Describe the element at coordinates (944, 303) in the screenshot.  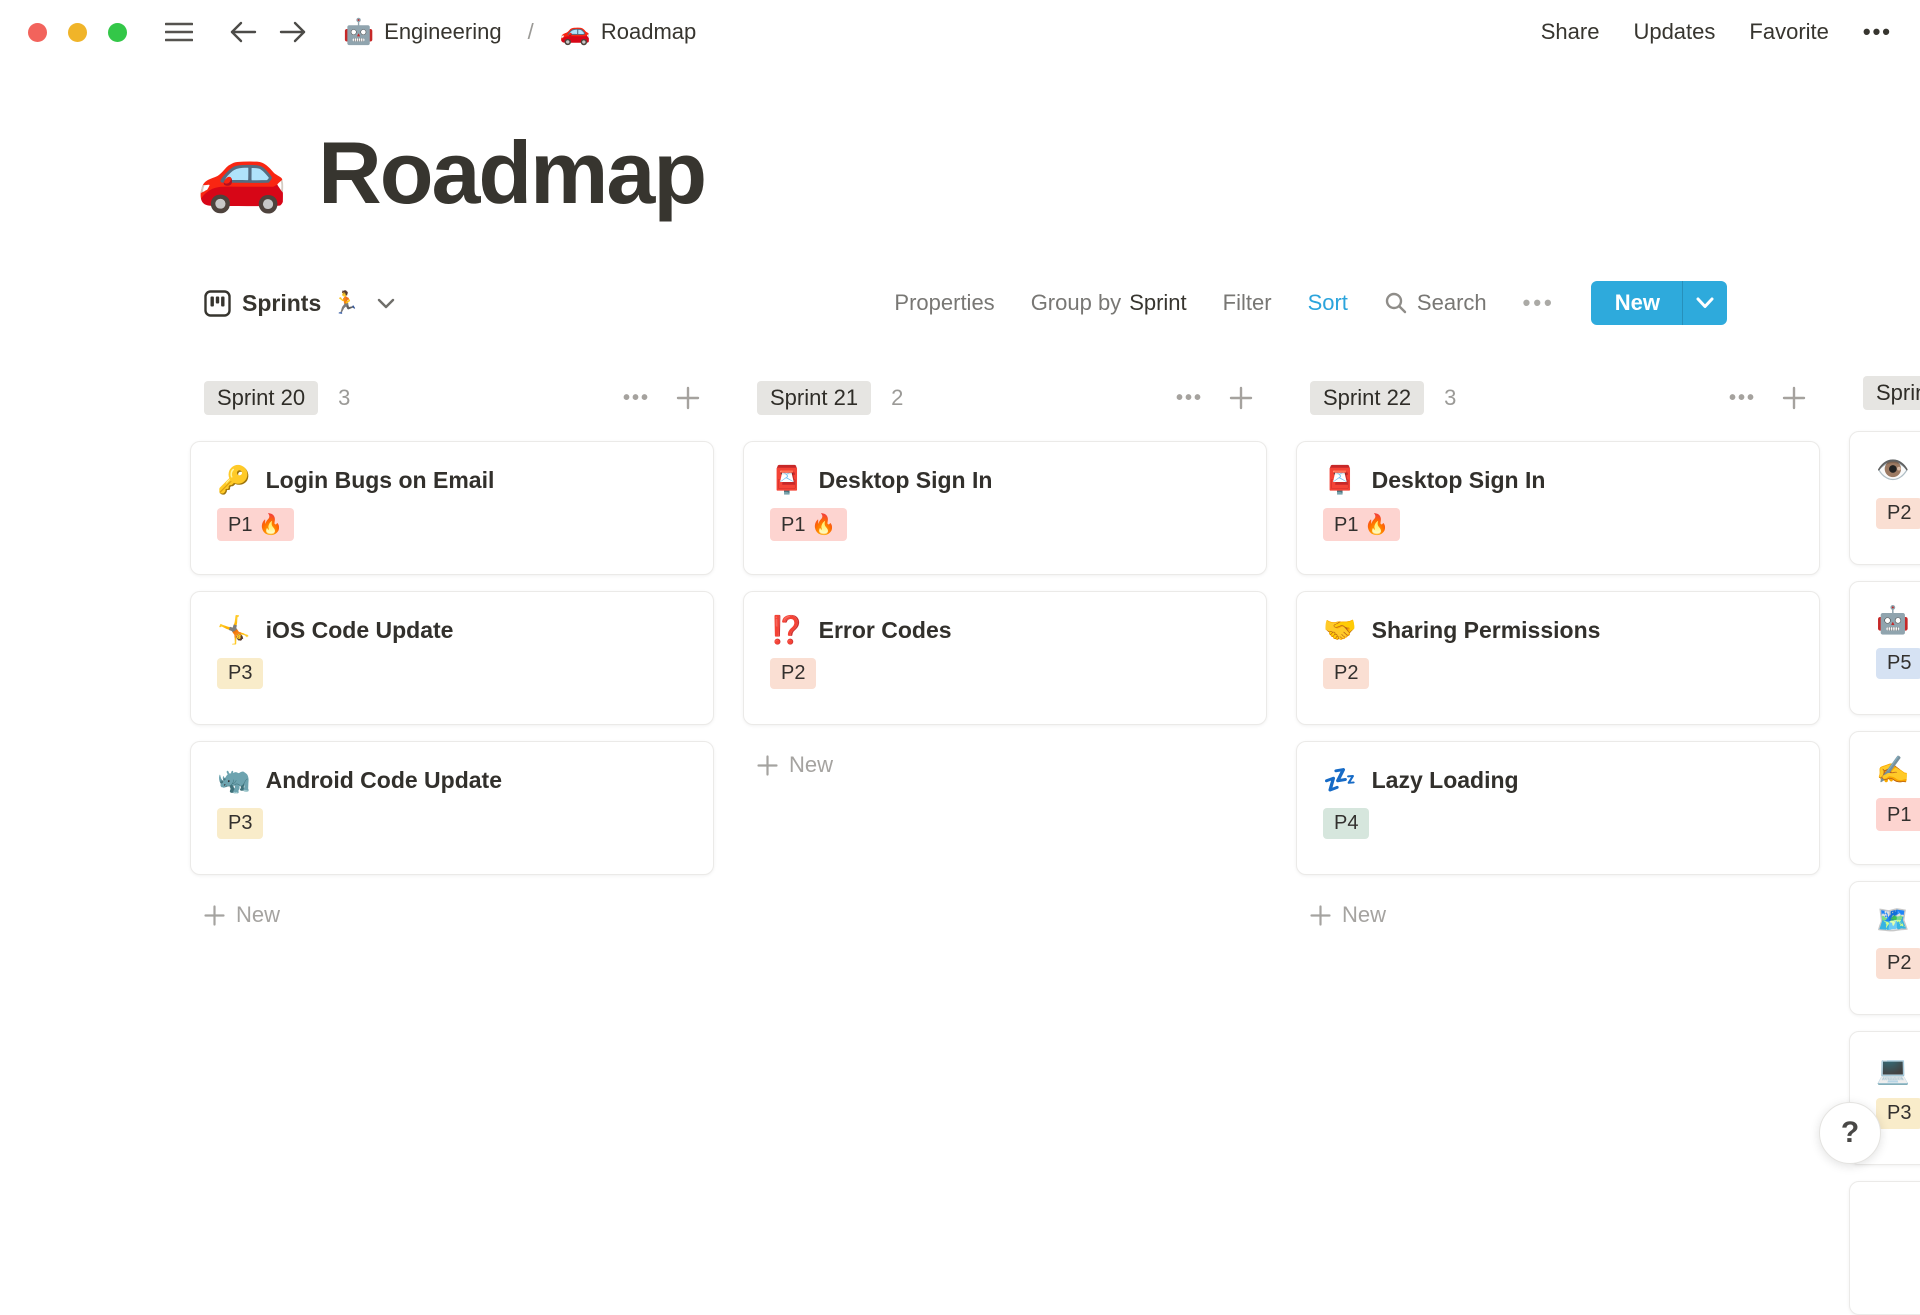
I see `properties-button: Properties` at that location.